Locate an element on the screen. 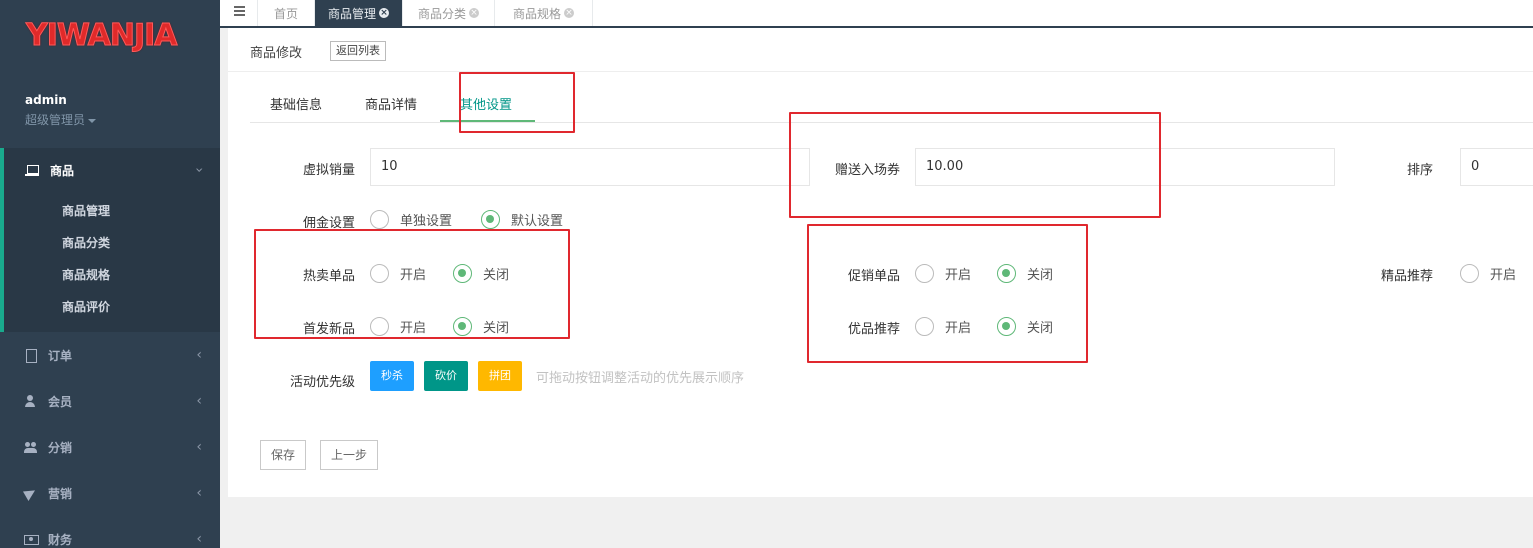 The image size is (1533, 548). user-role-dropdown: 超级管理员 is located at coordinates (61, 119).